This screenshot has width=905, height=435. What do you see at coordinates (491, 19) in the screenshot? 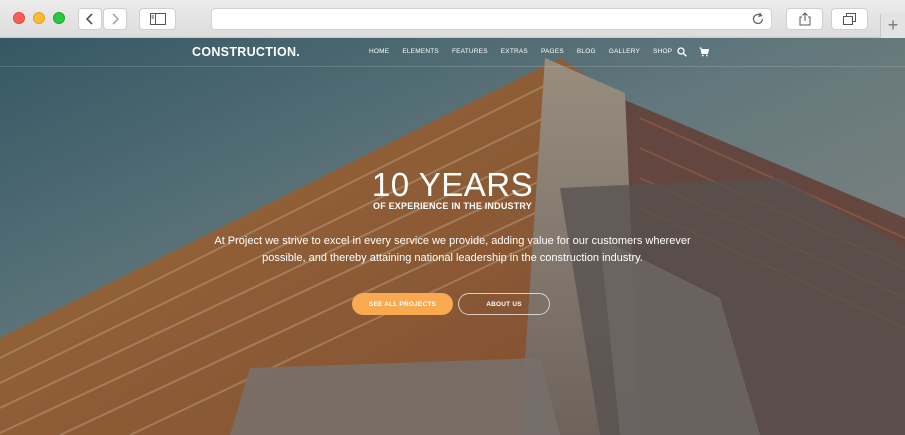
I see `address-bar` at bounding box center [491, 19].